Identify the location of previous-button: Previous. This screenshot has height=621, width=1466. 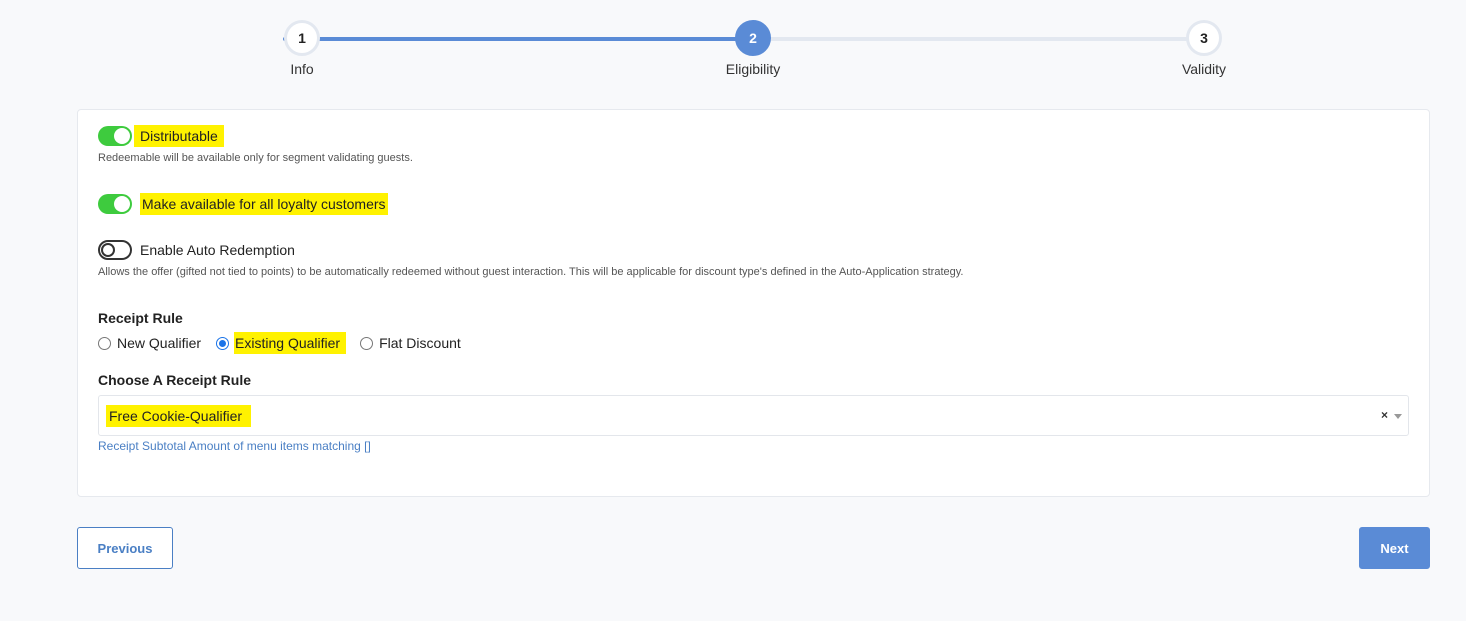
(125, 548).